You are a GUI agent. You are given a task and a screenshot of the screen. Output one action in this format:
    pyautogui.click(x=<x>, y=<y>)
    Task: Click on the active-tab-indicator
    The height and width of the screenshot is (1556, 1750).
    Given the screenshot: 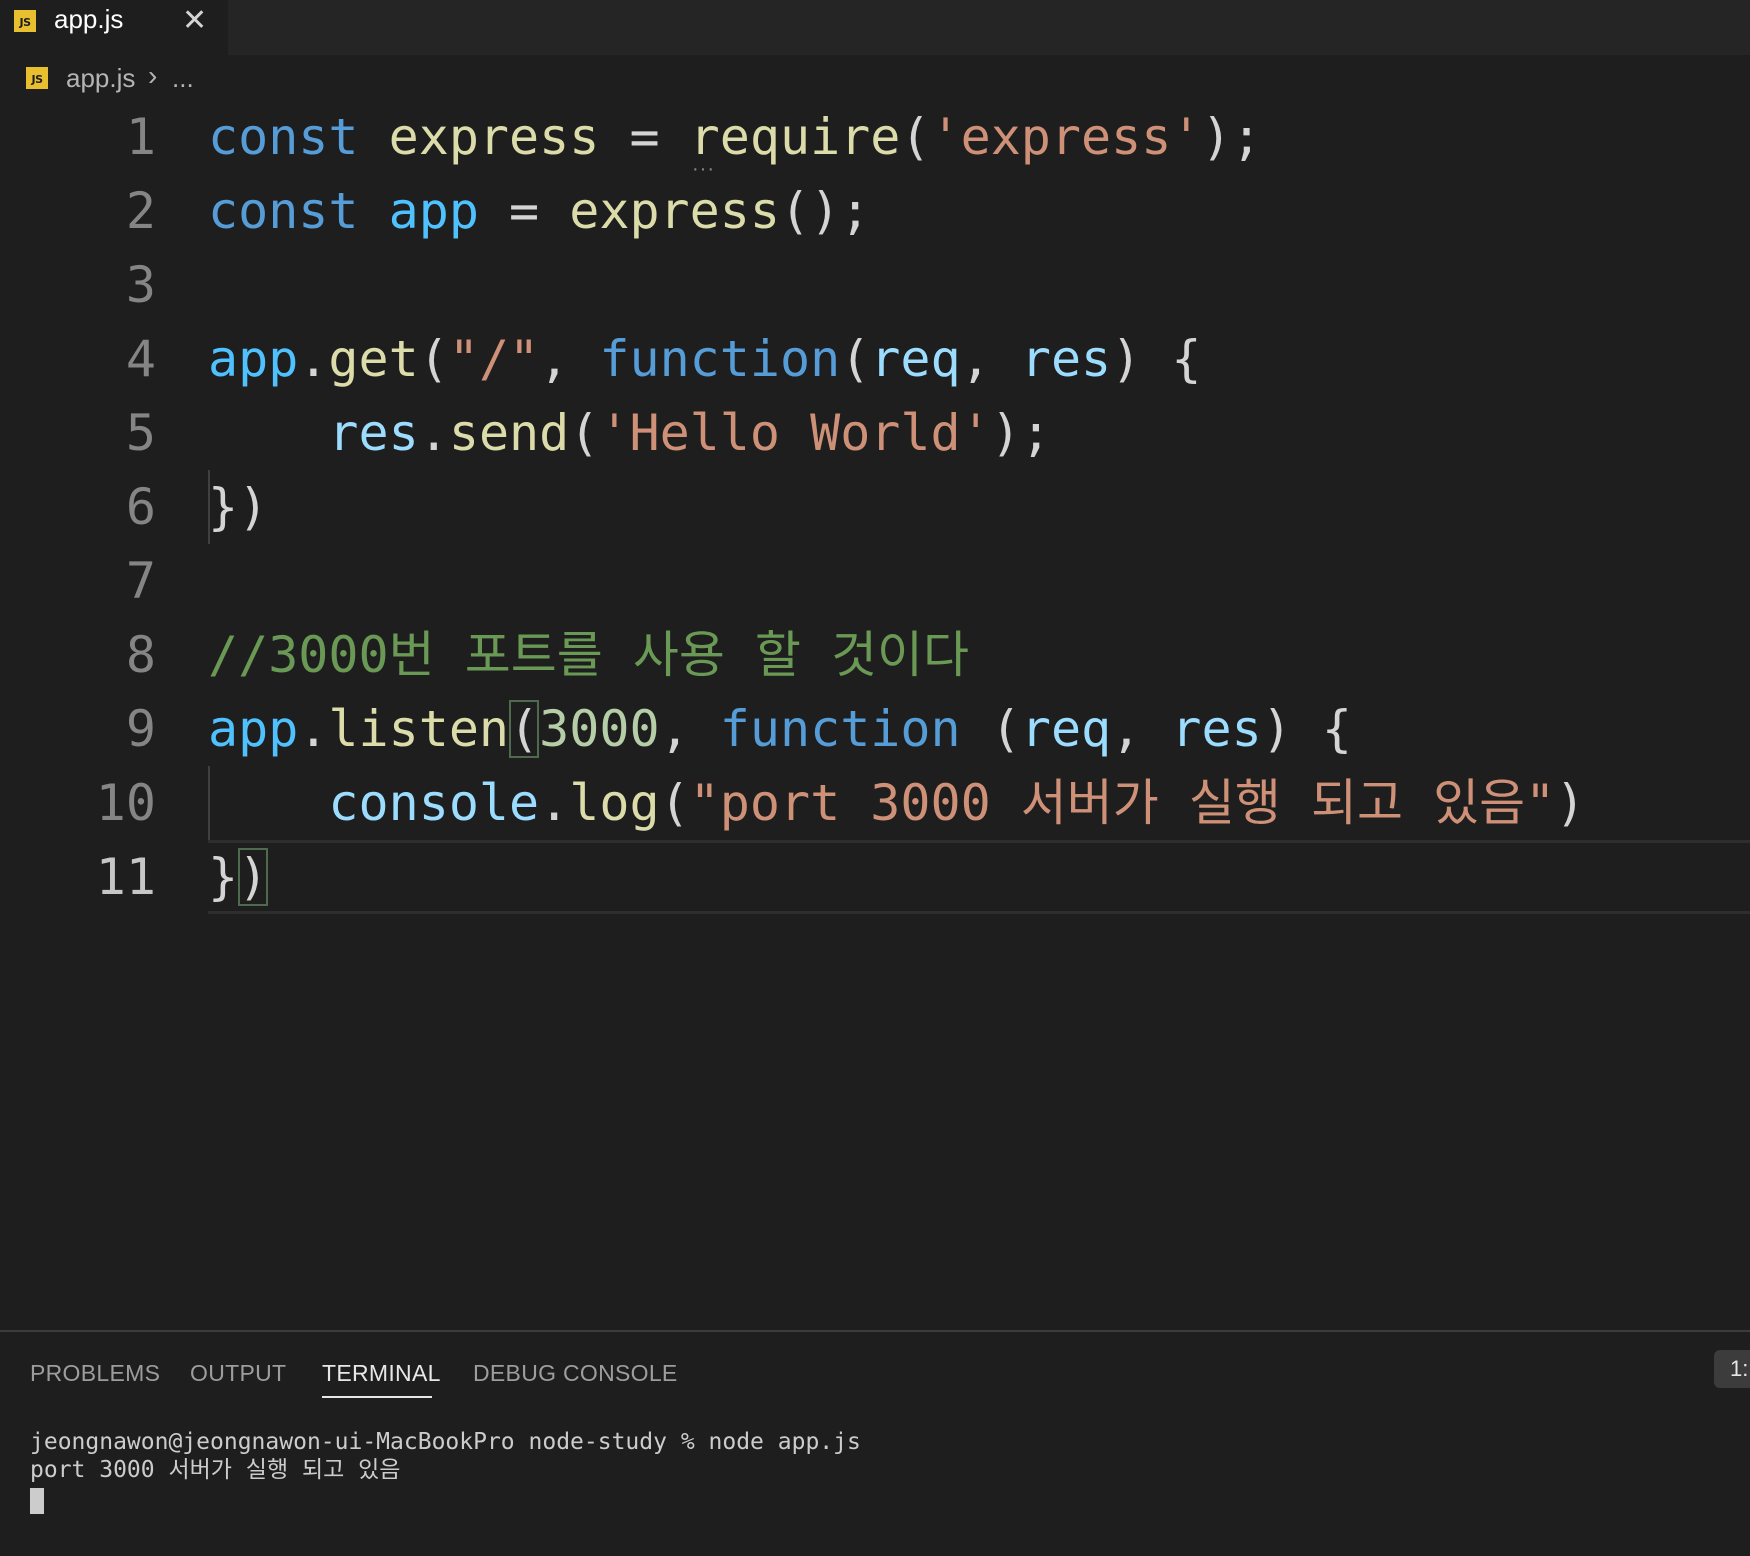 What is the action you would take?
    pyautogui.click(x=377, y=1397)
    